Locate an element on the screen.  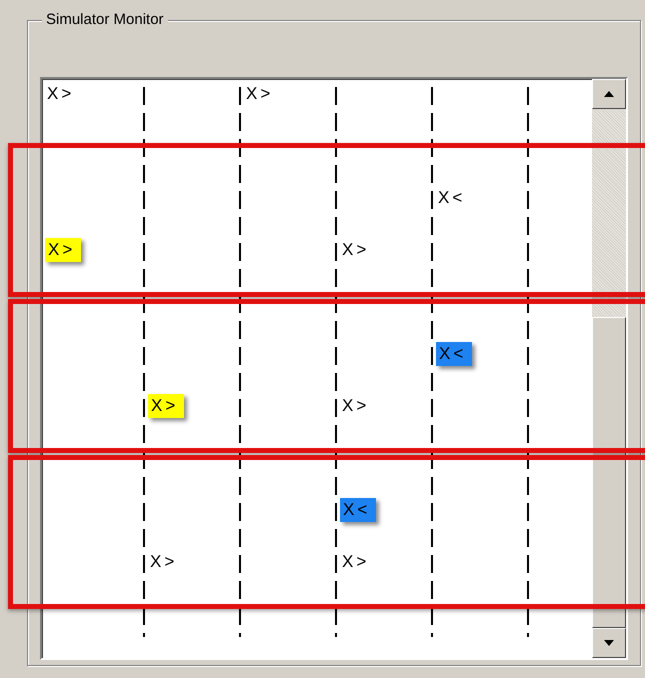
vertical-scrollbar is located at coordinates (609, 368).